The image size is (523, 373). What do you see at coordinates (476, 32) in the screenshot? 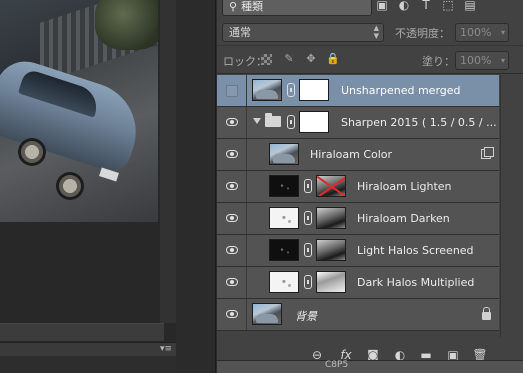
I see `opacity-value: 100%` at bounding box center [476, 32].